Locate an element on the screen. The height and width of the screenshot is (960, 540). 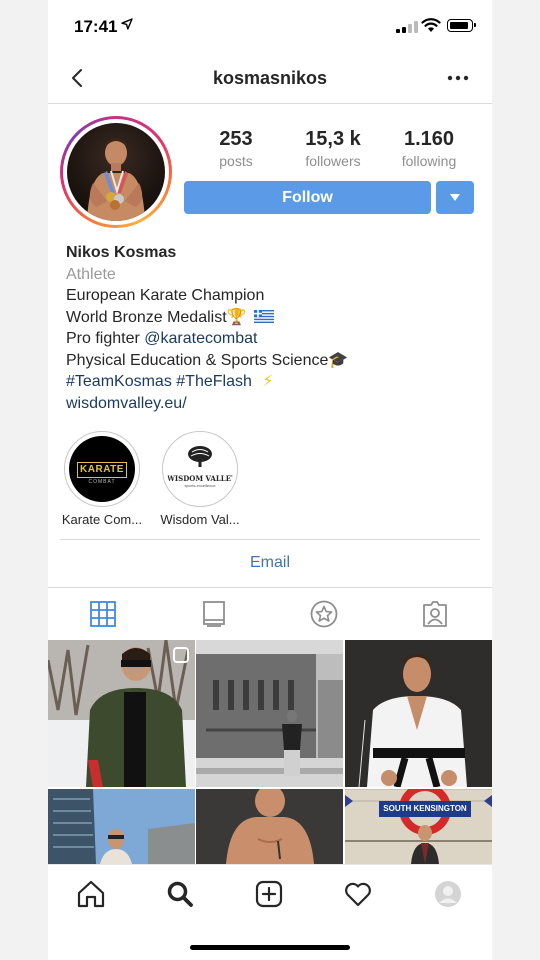
profile-username: kosmasnikos is located at coordinates (270, 78).